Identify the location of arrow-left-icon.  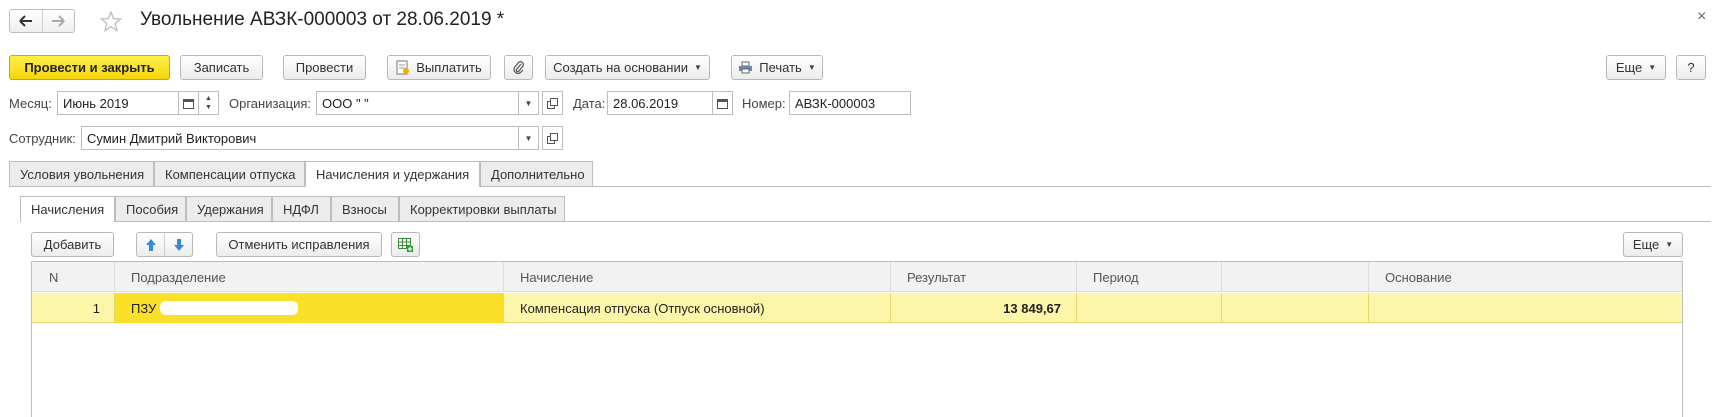
(25, 21).